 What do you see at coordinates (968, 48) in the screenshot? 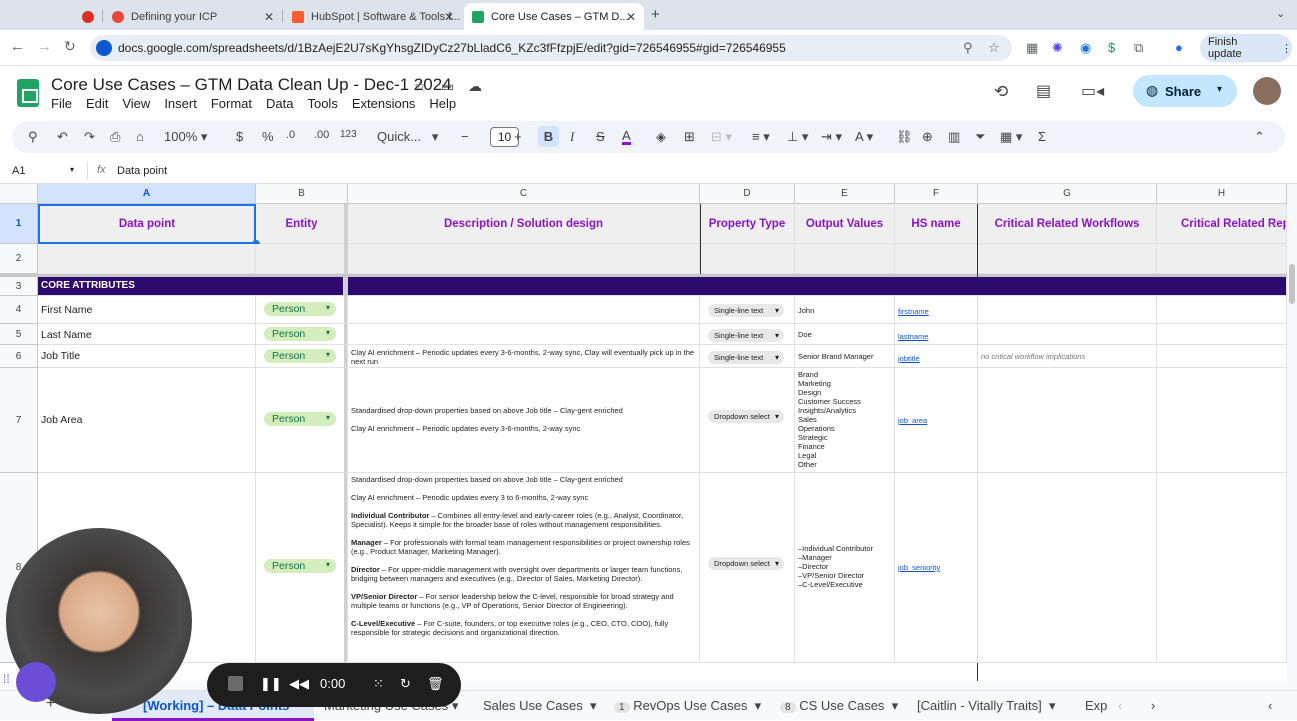
I see `zoom-icon: ⚲` at bounding box center [968, 48].